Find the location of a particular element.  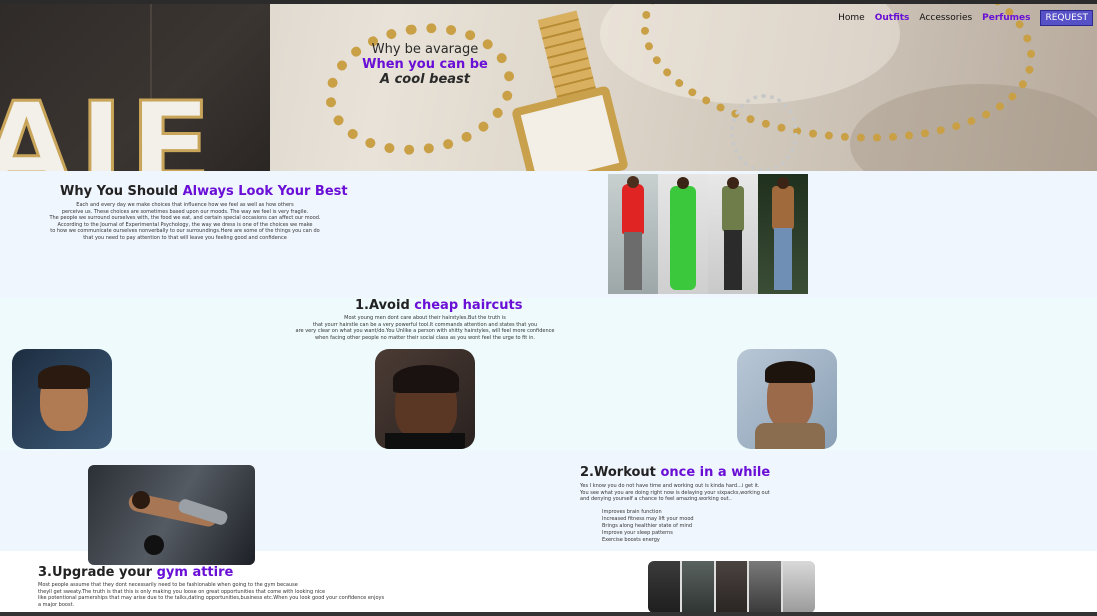

request-button: REQUEST is located at coordinates (1066, 18).